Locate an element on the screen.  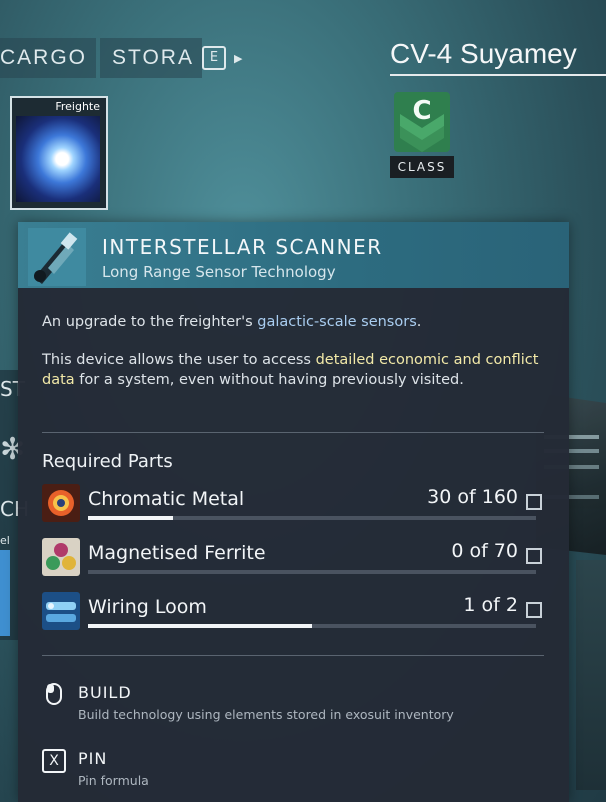
side-slot-blue is located at coordinates (5, 593).